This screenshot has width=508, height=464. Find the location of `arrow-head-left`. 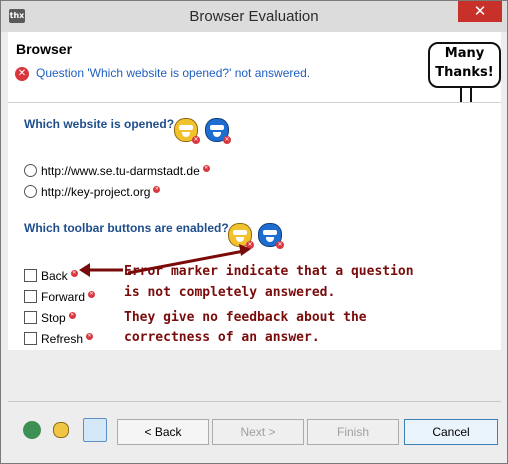

arrow-head-left is located at coordinates (84, 270).